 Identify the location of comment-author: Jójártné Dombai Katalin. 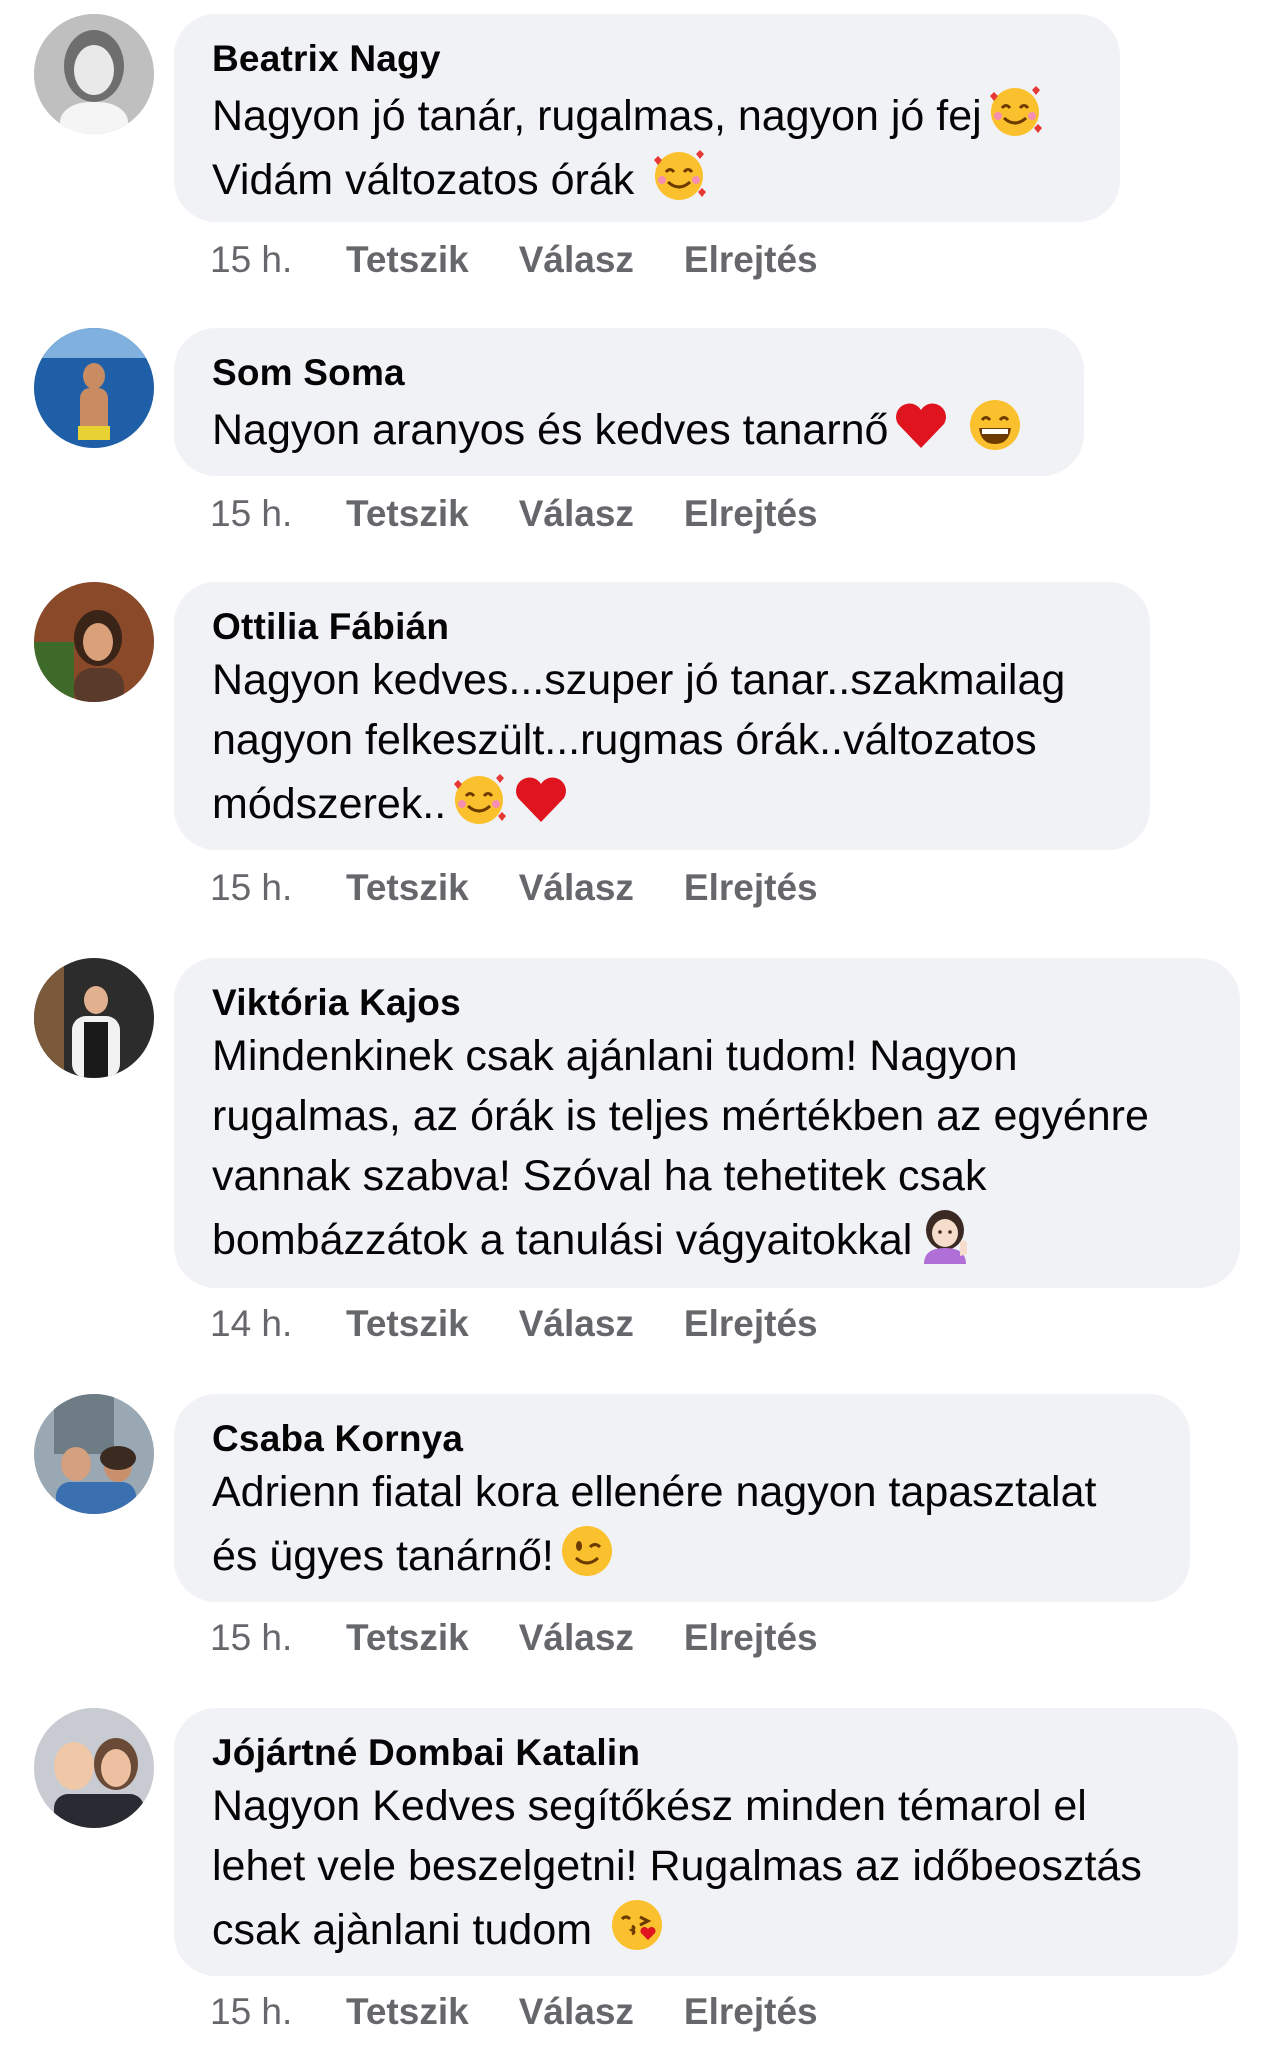
(707, 1753).